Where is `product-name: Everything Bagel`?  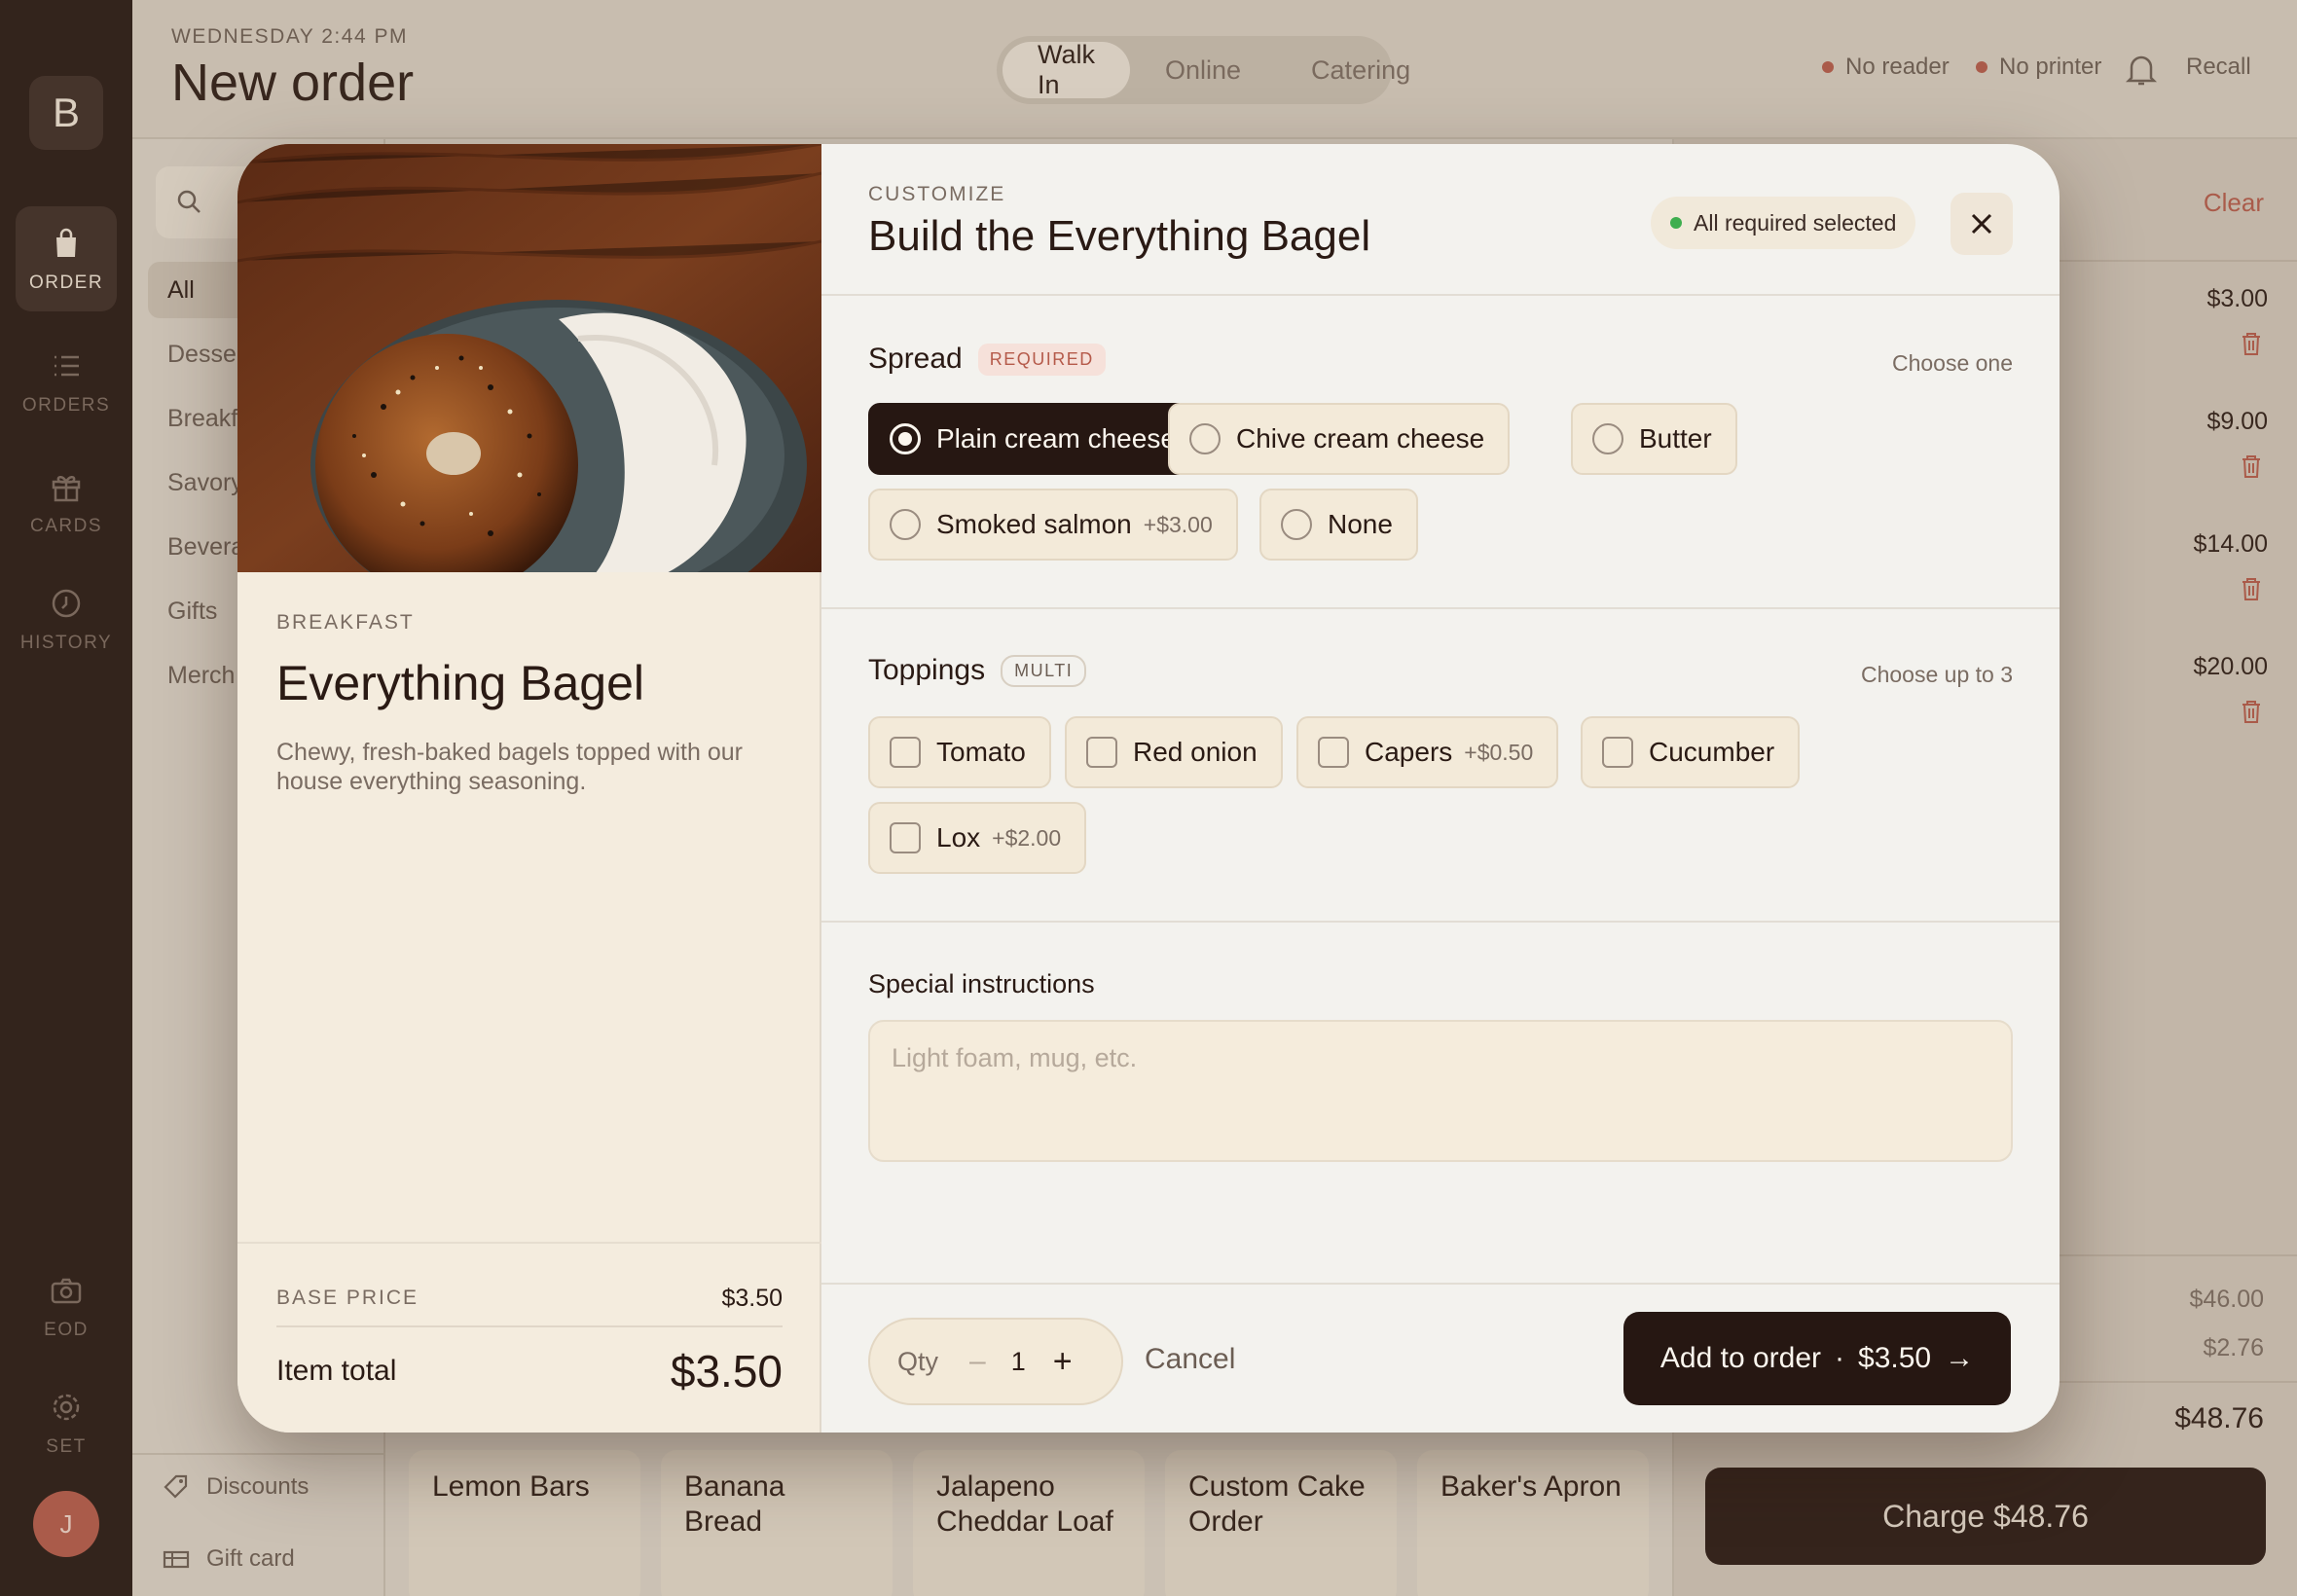 product-name: Everything Bagel is located at coordinates (460, 683).